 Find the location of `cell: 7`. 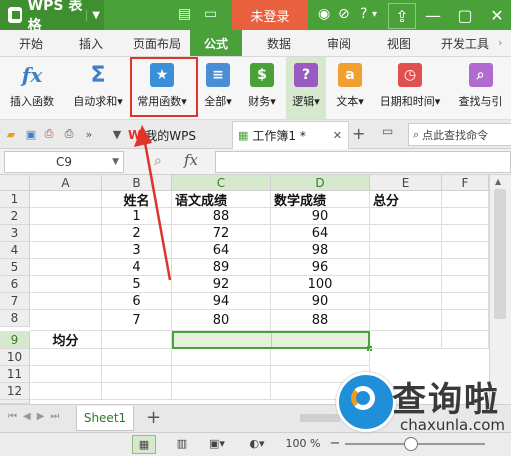

cell: 7 is located at coordinates (137, 320).